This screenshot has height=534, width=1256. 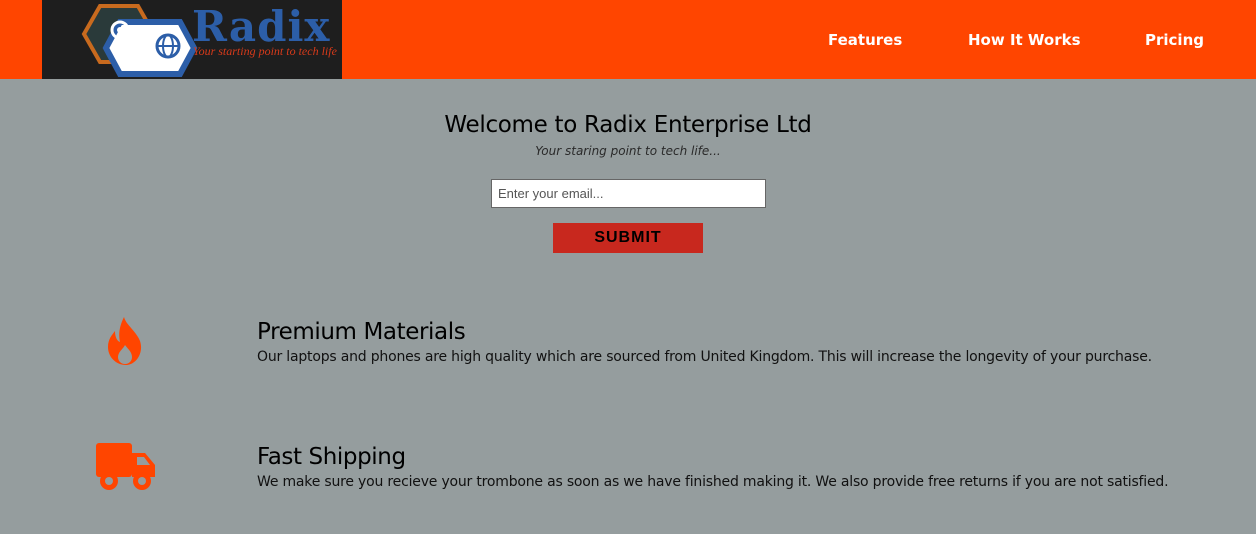 What do you see at coordinates (1174, 40) in the screenshot?
I see `nav-link-pricing: Pricing` at bounding box center [1174, 40].